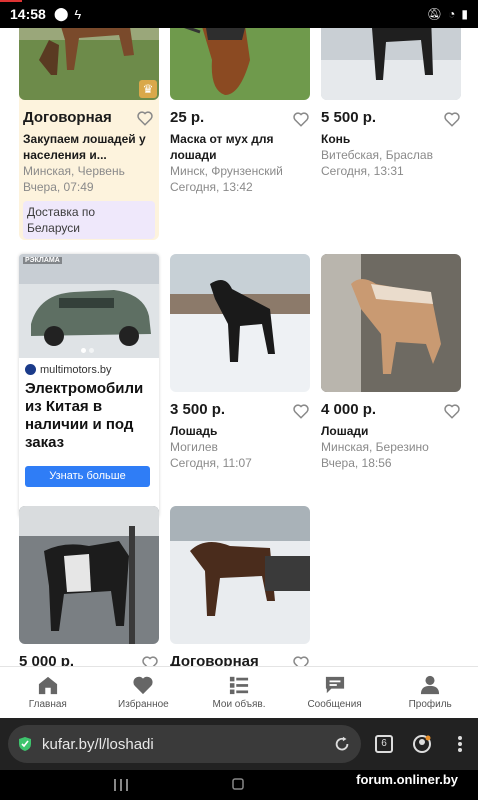 Image resolution: width=478 pixels, height=800 pixels. I want to click on listing-price: 25 р., so click(187, 117).